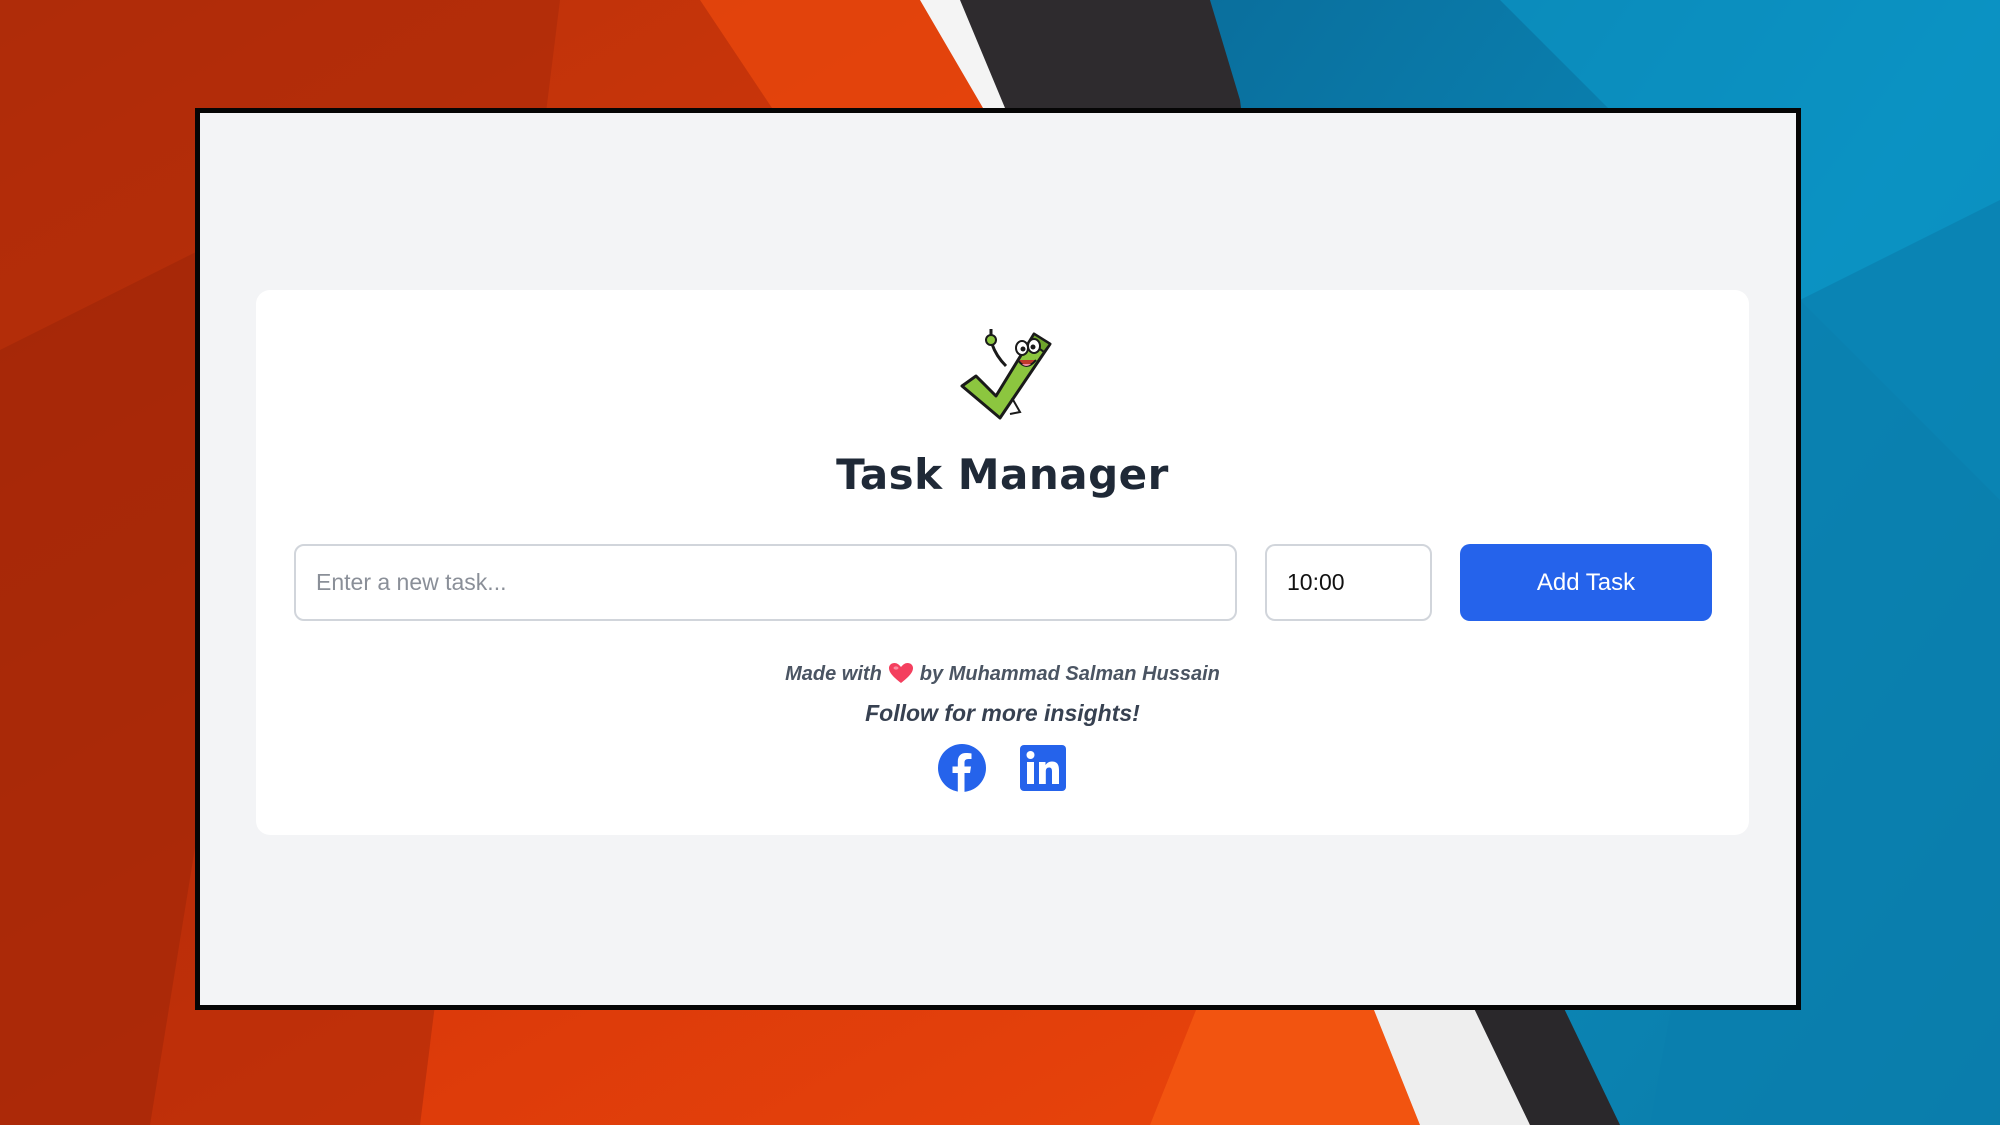 The height and width of the screenshot is (1125, 2000). I want to click on facebook-icon, so click(962, 768).